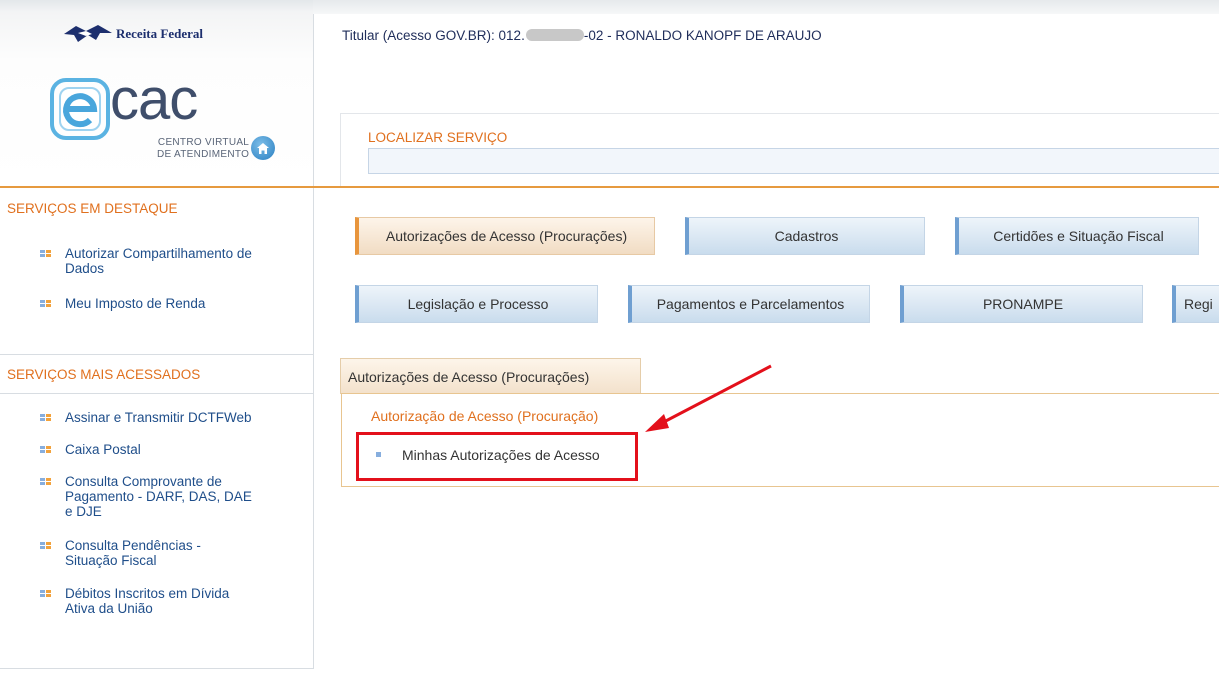 The image size is (1219, 675). What do you see at coordinates (766, 187) in the screenshot?
I see `header-separator` at bounding box center [766, 187].